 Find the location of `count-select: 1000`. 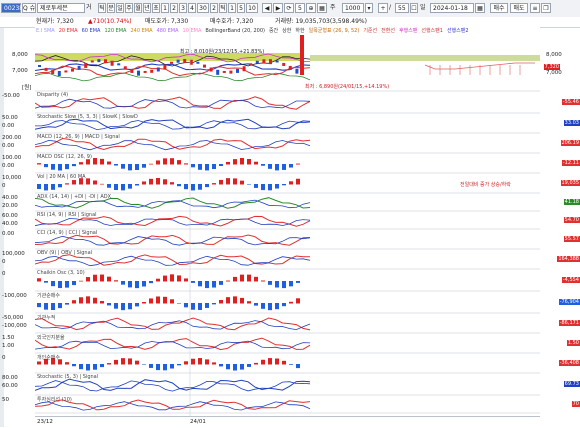

count-select: 1000 is located at coordinates (353, 8).